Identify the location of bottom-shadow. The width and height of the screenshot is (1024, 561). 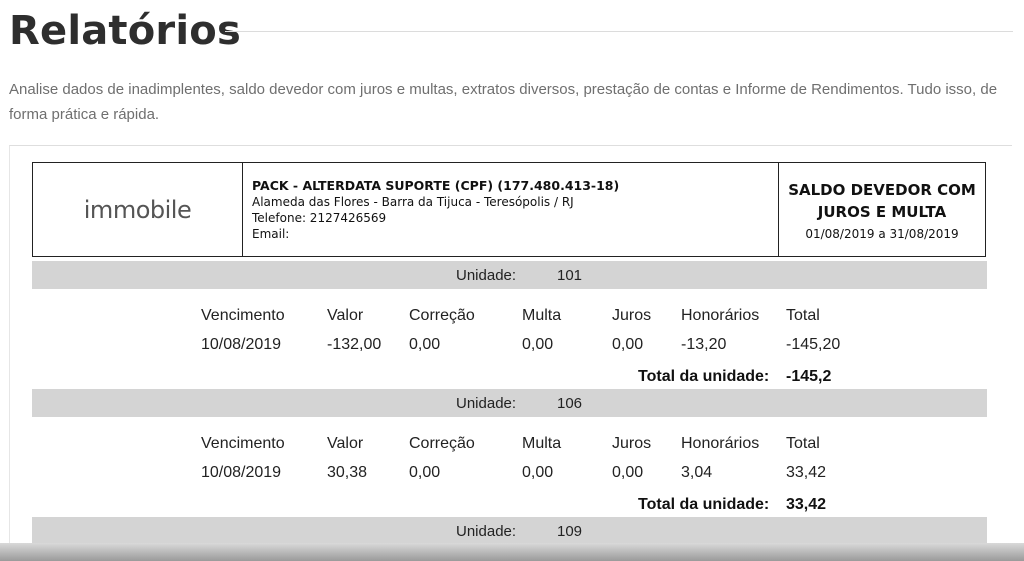
(512, 552).